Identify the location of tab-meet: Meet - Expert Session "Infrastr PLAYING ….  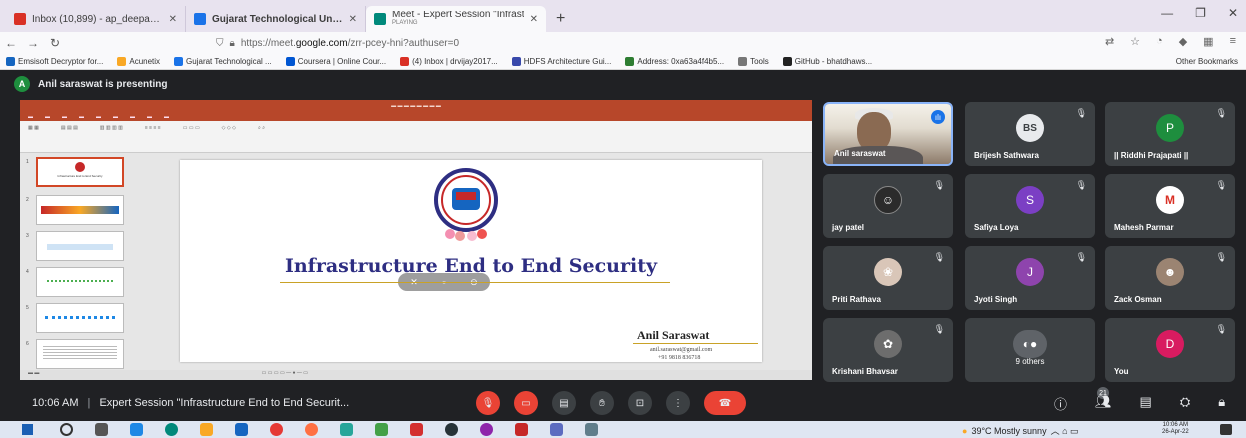
(456, 19).